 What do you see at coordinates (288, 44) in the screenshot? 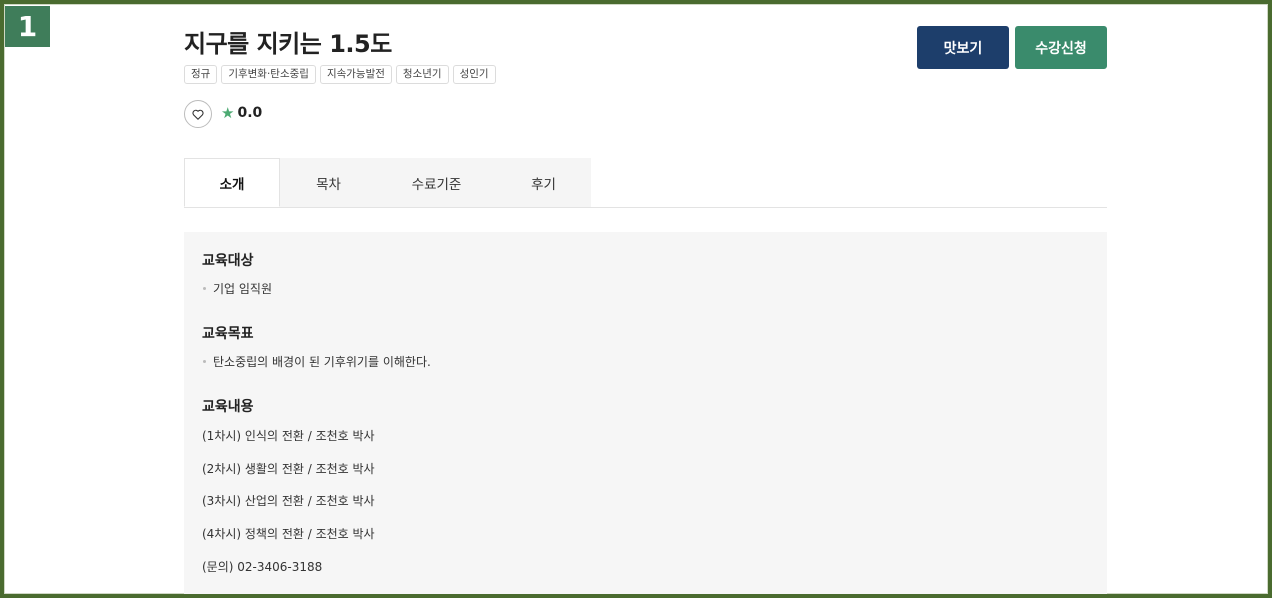
I see `course-title: 지구를 지키는 1.5도` at bounding box center [288, 44].